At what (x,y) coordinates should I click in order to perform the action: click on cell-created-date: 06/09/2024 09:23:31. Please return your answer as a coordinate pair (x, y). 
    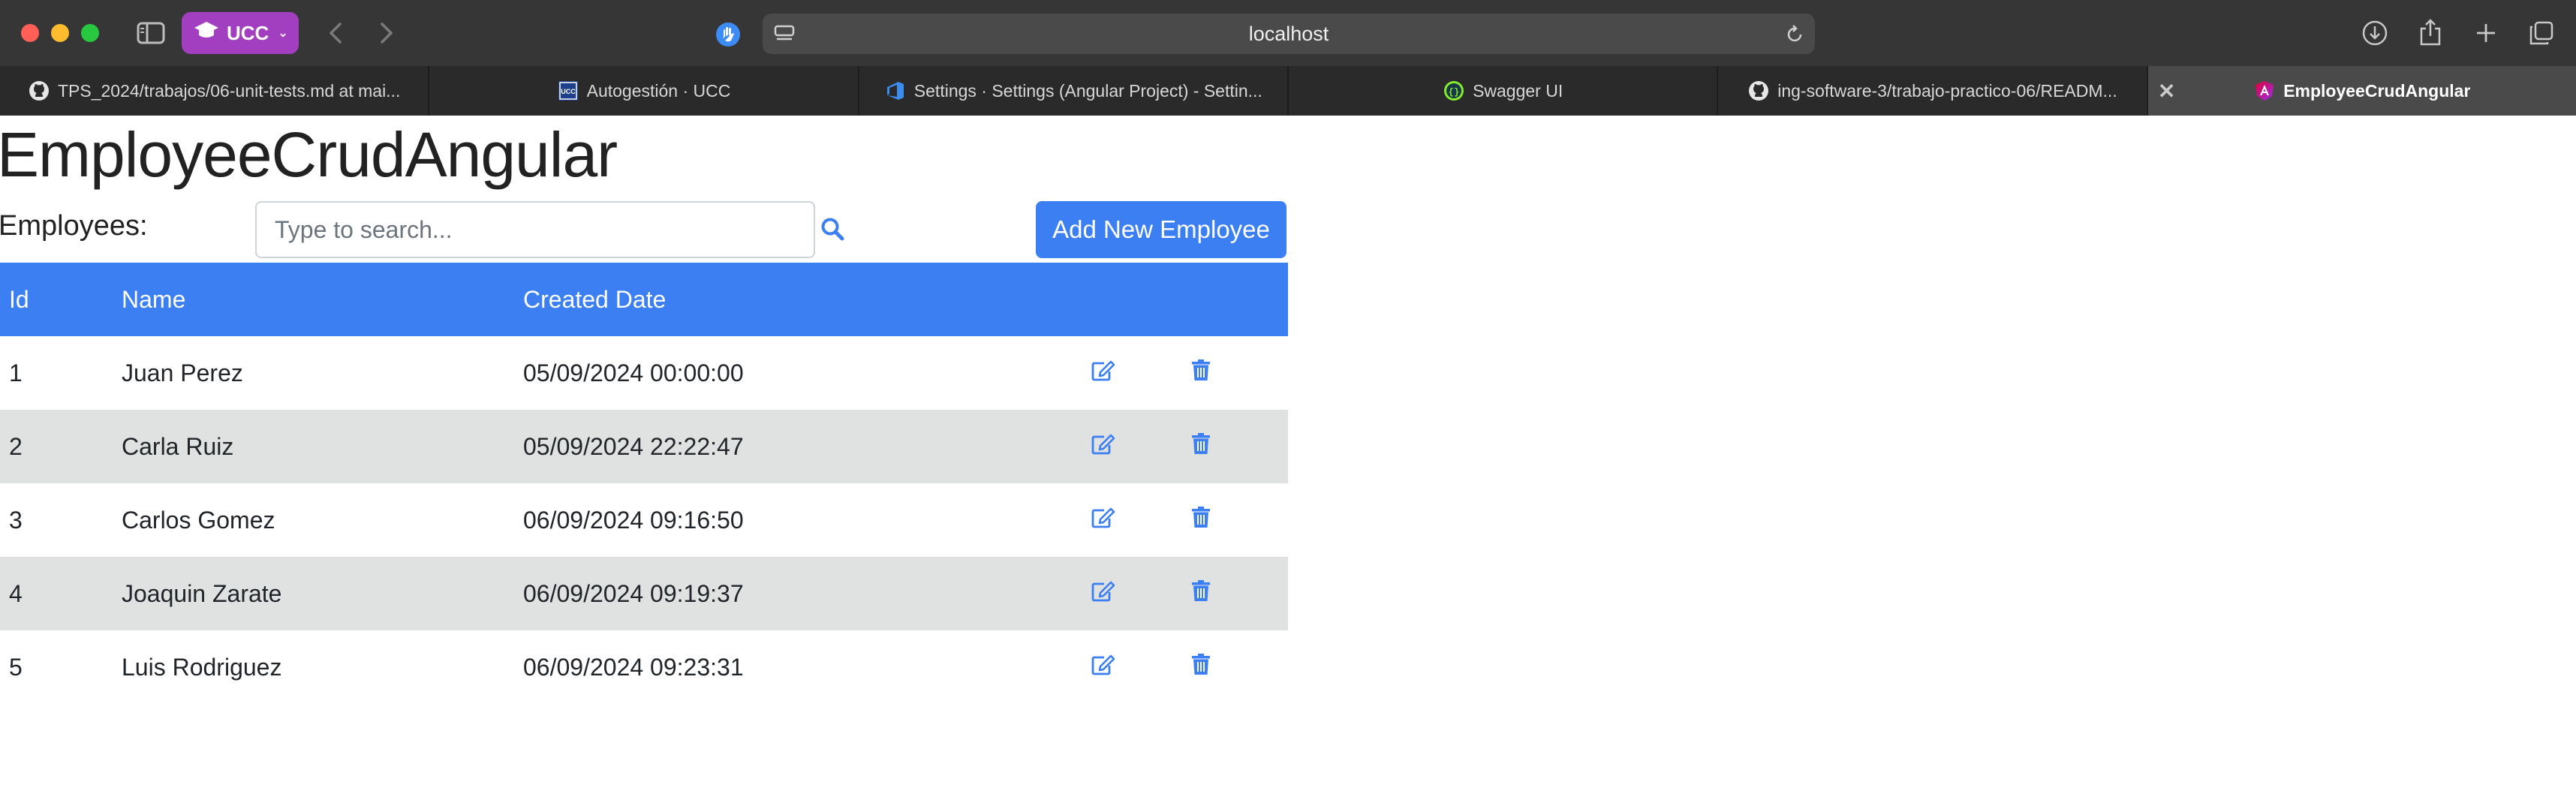
    Looking at the image, I should click on (633, 667).